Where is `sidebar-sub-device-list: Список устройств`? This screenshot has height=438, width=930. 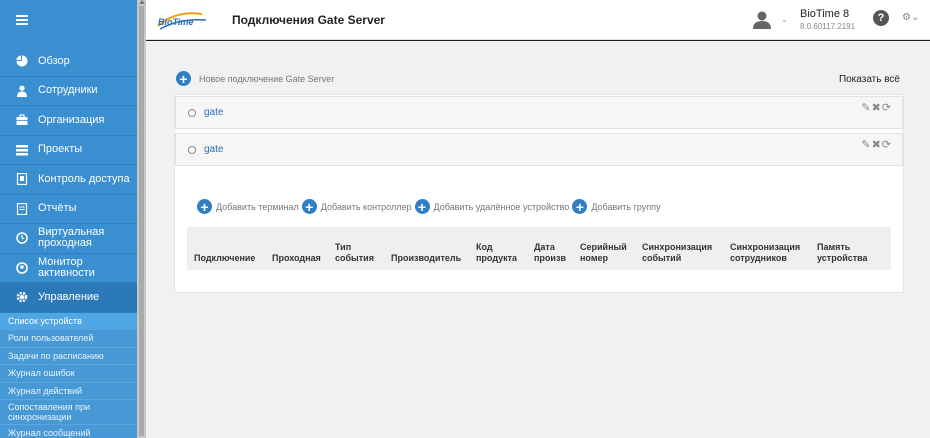
sidebar-sub-device-list: Список устройств is located at coordinates (68, 321).